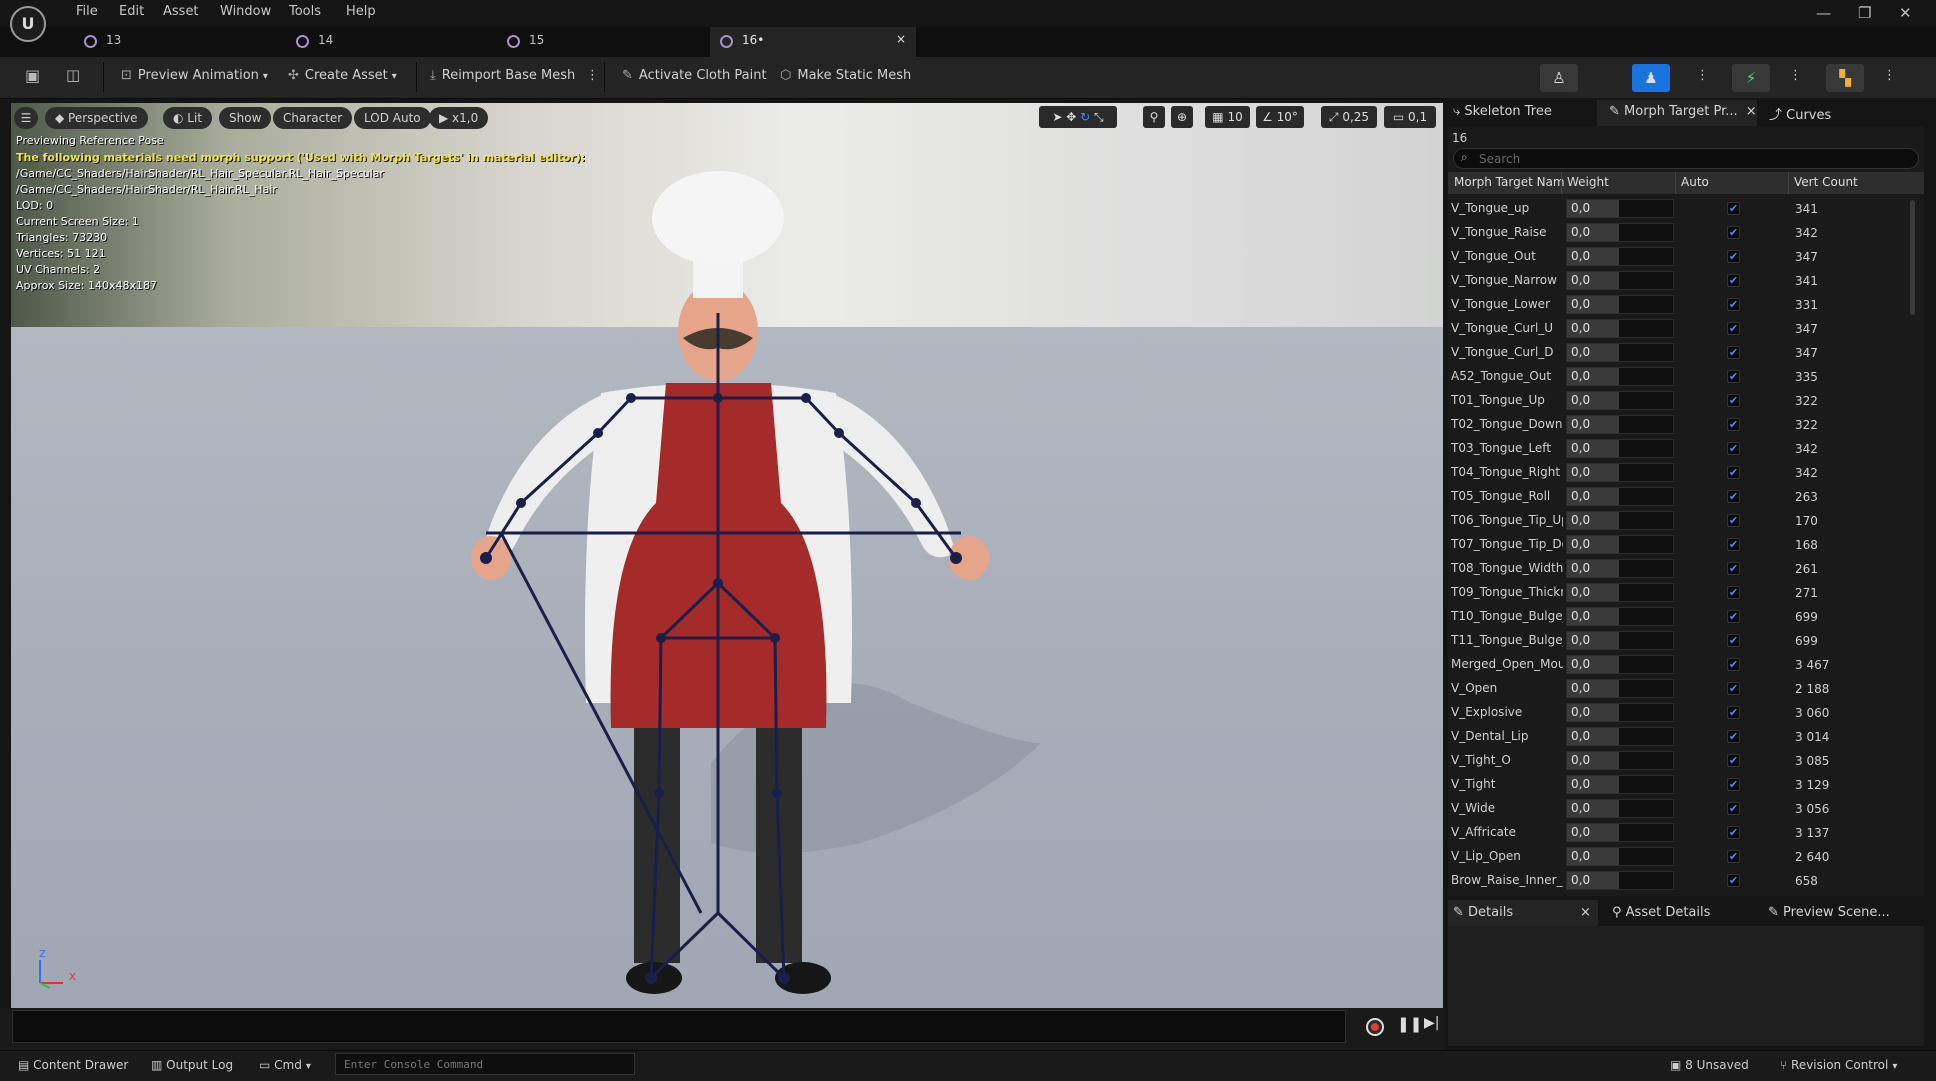 This screenshot has height=1081, width=1936. I want to click on table-row: T03_Tongue_Left 0,0 ✔ 342, so click(1679, 449).